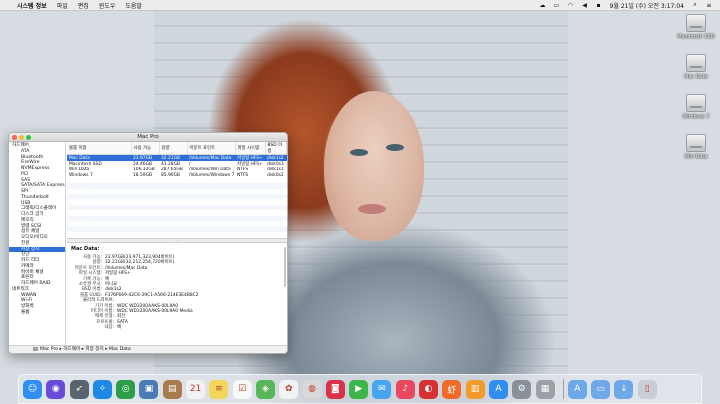 This screenshot has height=404, width=720. What do you see at coordinates (62, 5) in the screenshot?
I see `menu-file: 파일` at bounding box center [62, 5].